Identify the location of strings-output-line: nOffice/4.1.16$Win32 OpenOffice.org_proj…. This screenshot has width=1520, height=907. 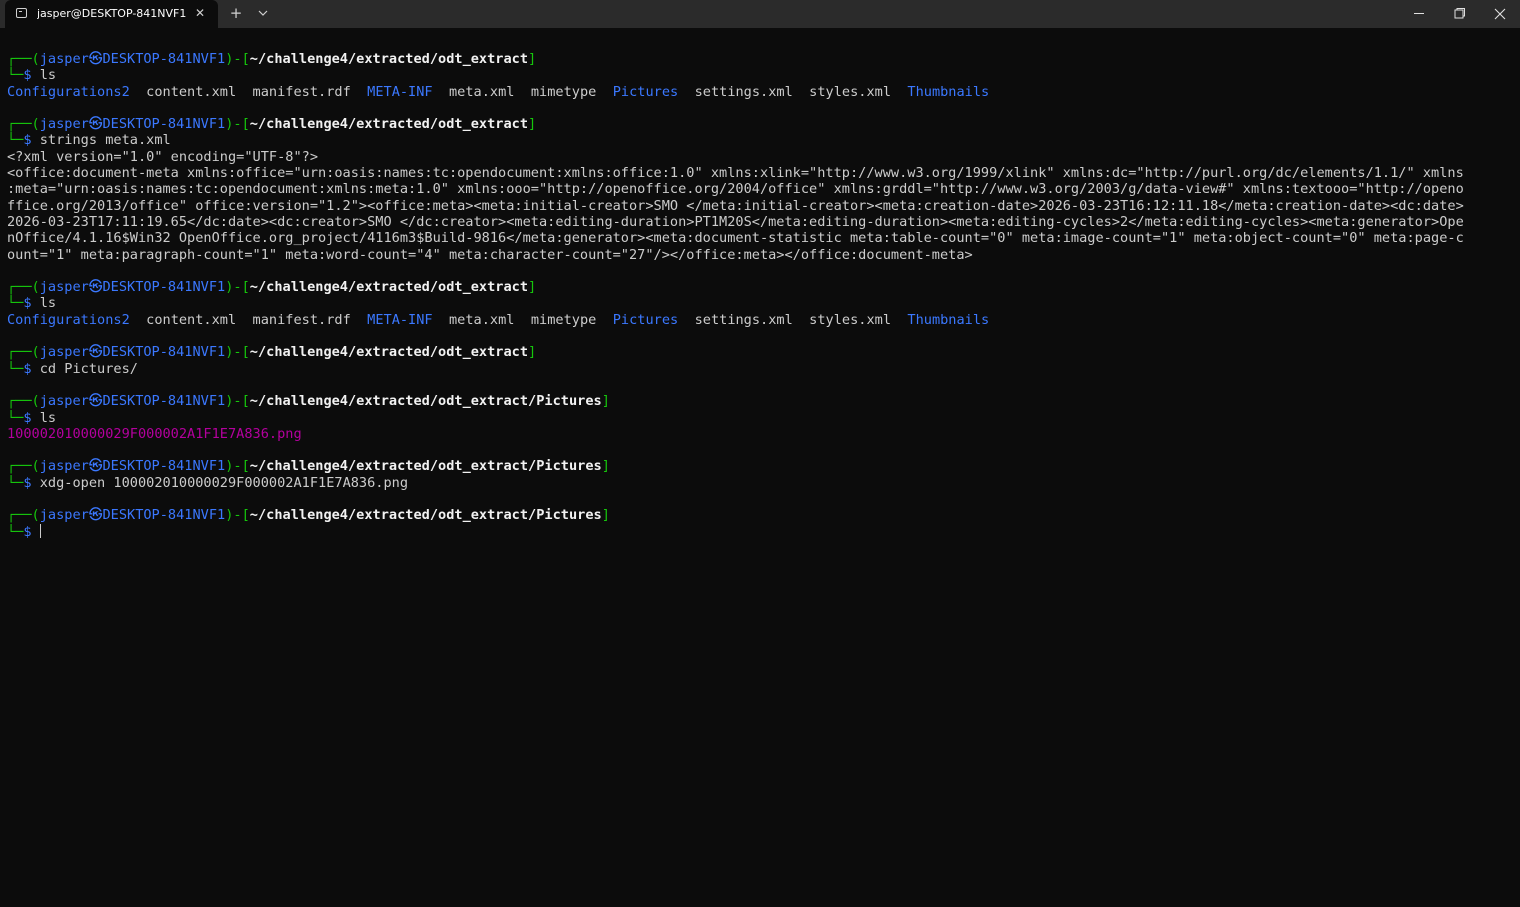
(735, 238).